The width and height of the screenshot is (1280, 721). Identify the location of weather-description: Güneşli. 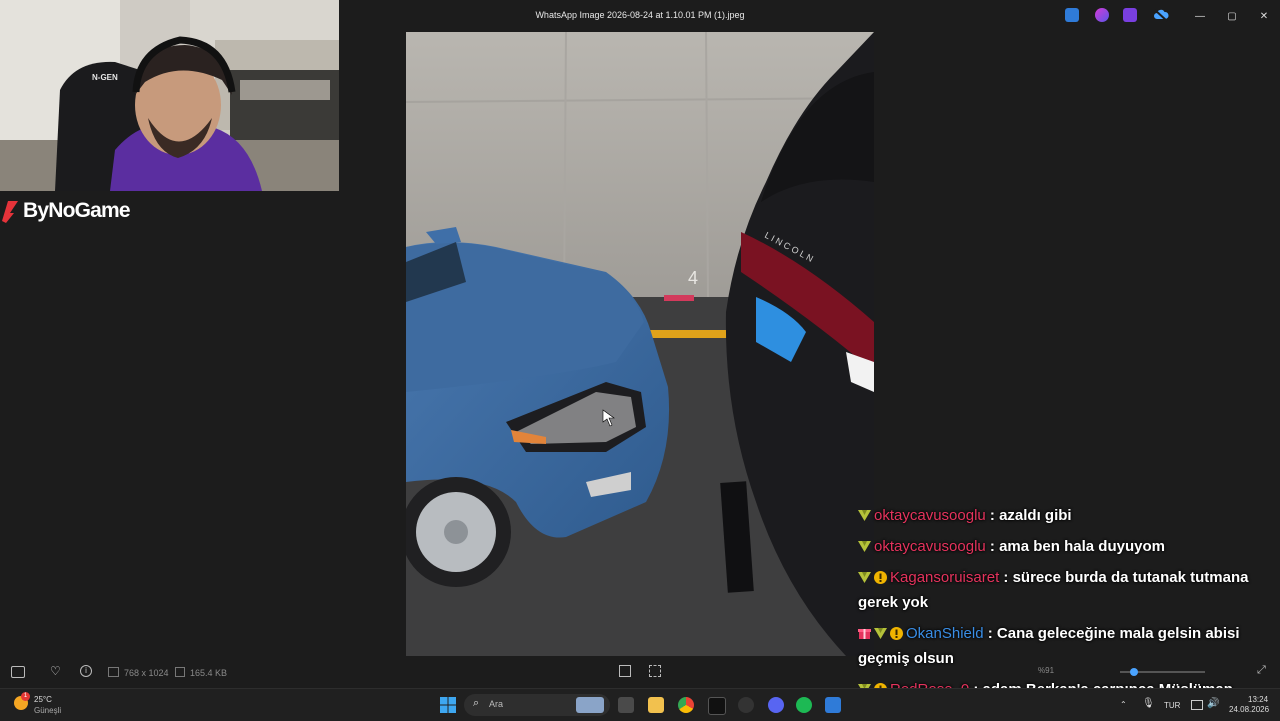
(47, 710).